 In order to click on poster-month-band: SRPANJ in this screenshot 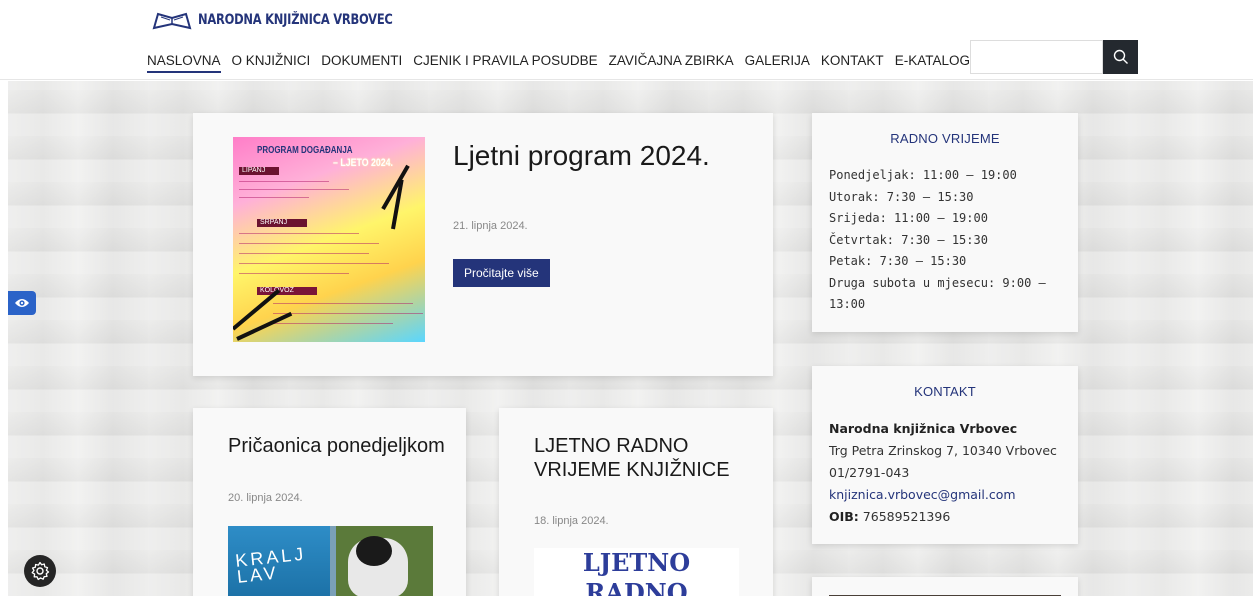, I will do `click(282, 223)`.